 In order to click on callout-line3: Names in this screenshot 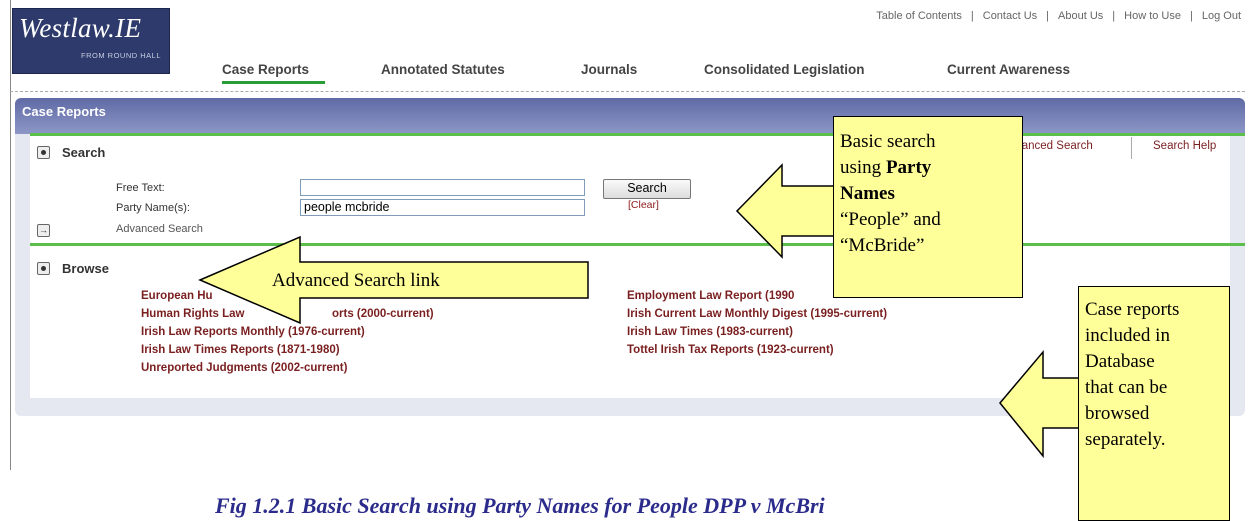, I will do `click(867, 193)`.